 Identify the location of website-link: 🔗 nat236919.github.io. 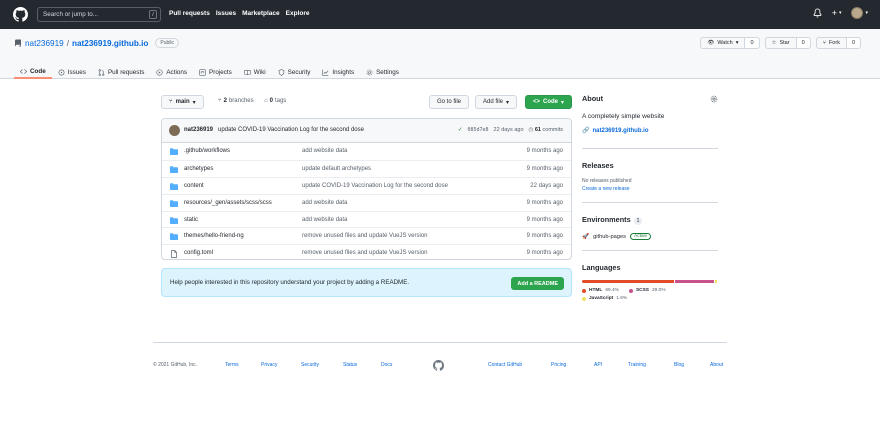
(650, 131).